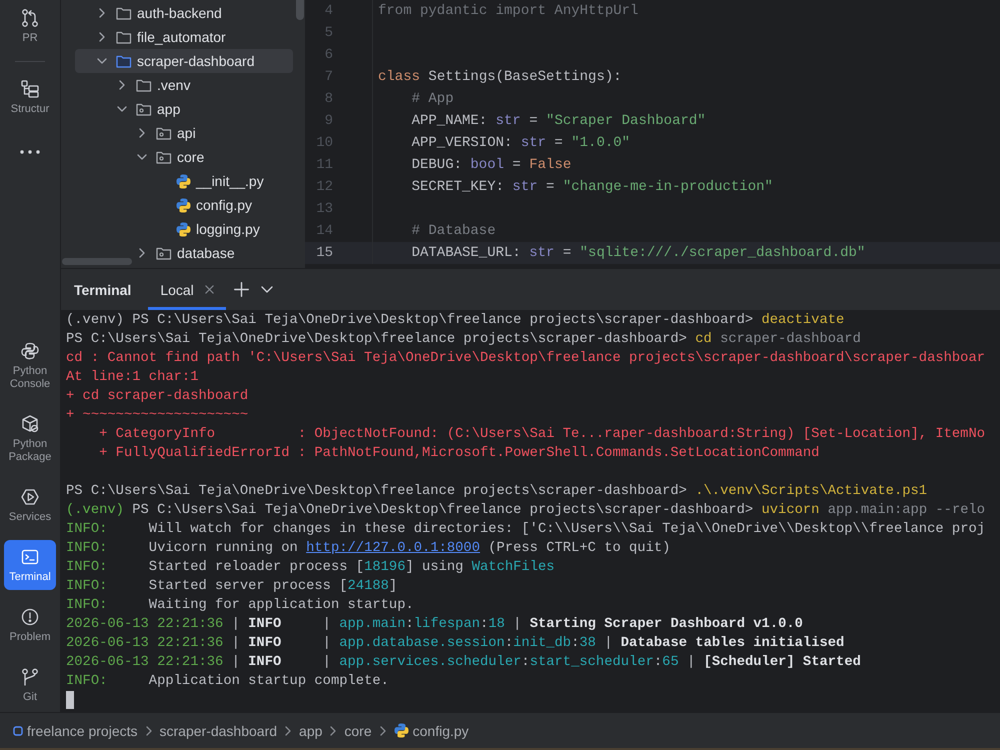 The image size is (1000, 750). What do you see at coordinates (455, 321) in the screenshot?
I see `terminal-line: (.venv) PS C:\Users\Sai Teja\OneDrive\Desktop\freelance projects\scraper-dashboard> deactivate` at bounding box center [455, 321].